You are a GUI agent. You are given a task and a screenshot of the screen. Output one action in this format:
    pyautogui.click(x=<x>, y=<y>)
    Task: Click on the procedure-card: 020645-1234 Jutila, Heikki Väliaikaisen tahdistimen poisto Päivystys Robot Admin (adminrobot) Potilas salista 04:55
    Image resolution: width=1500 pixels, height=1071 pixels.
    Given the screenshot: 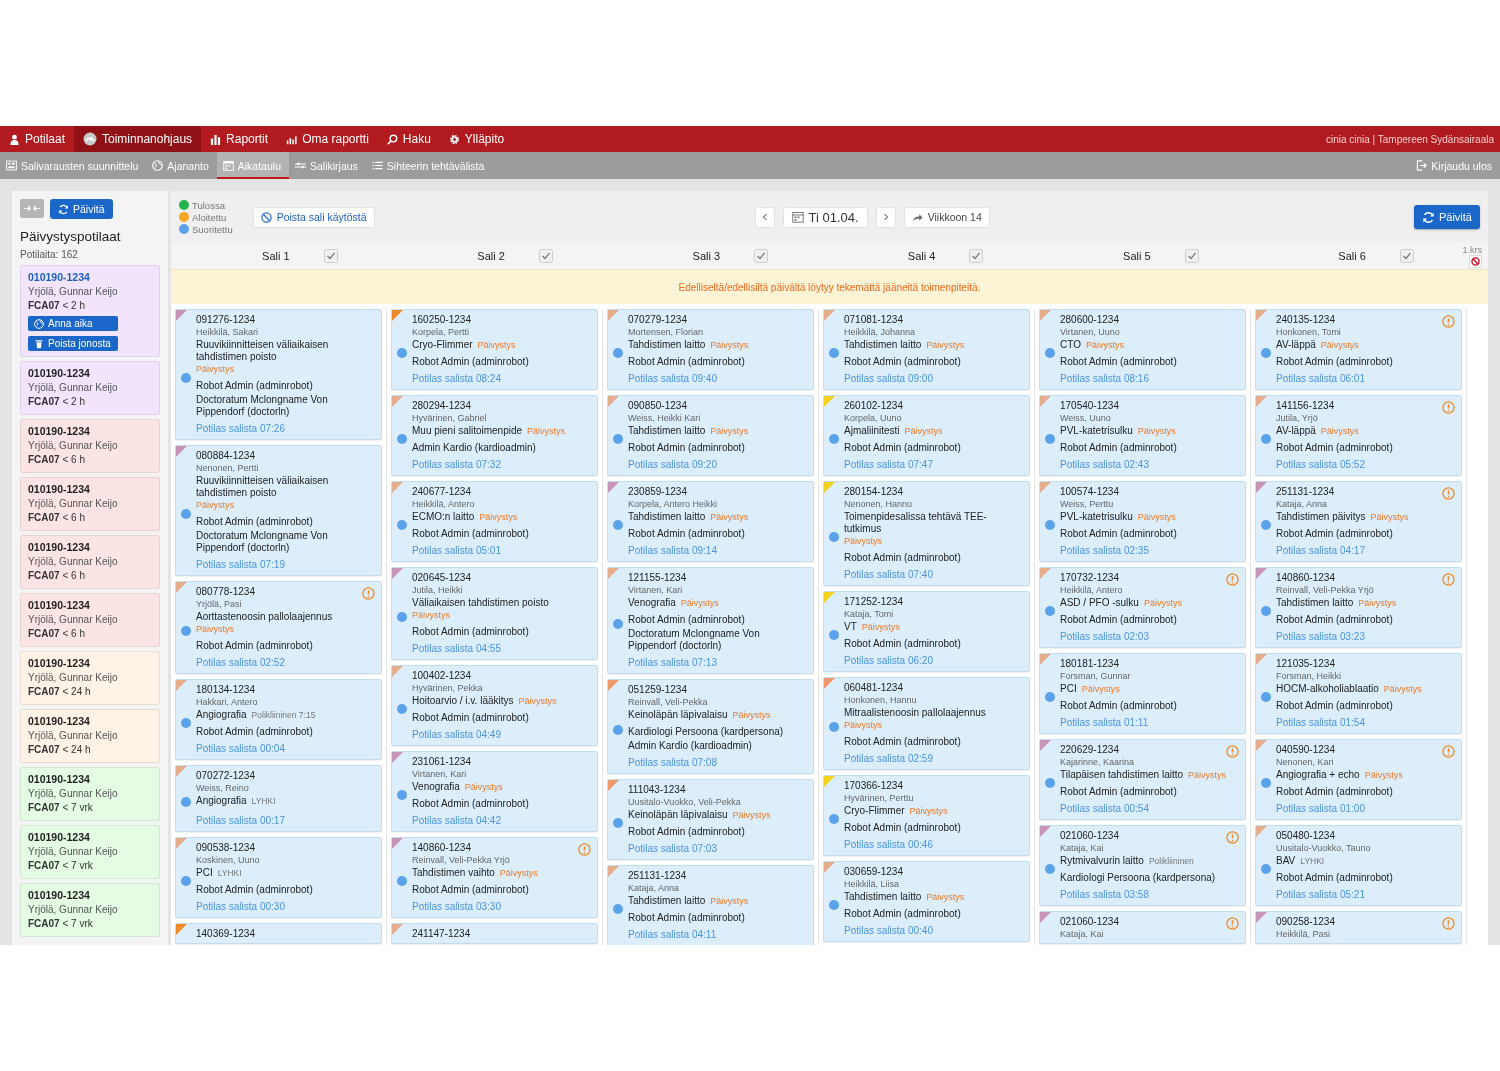 What is the action you would take?
    pyautogui.click(x=494, y=613)
    